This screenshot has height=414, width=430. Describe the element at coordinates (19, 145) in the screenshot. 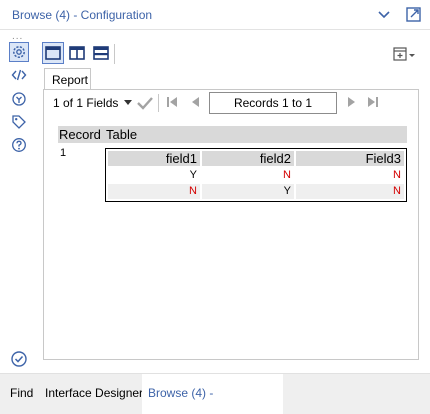

I see `help-icon` at that location.